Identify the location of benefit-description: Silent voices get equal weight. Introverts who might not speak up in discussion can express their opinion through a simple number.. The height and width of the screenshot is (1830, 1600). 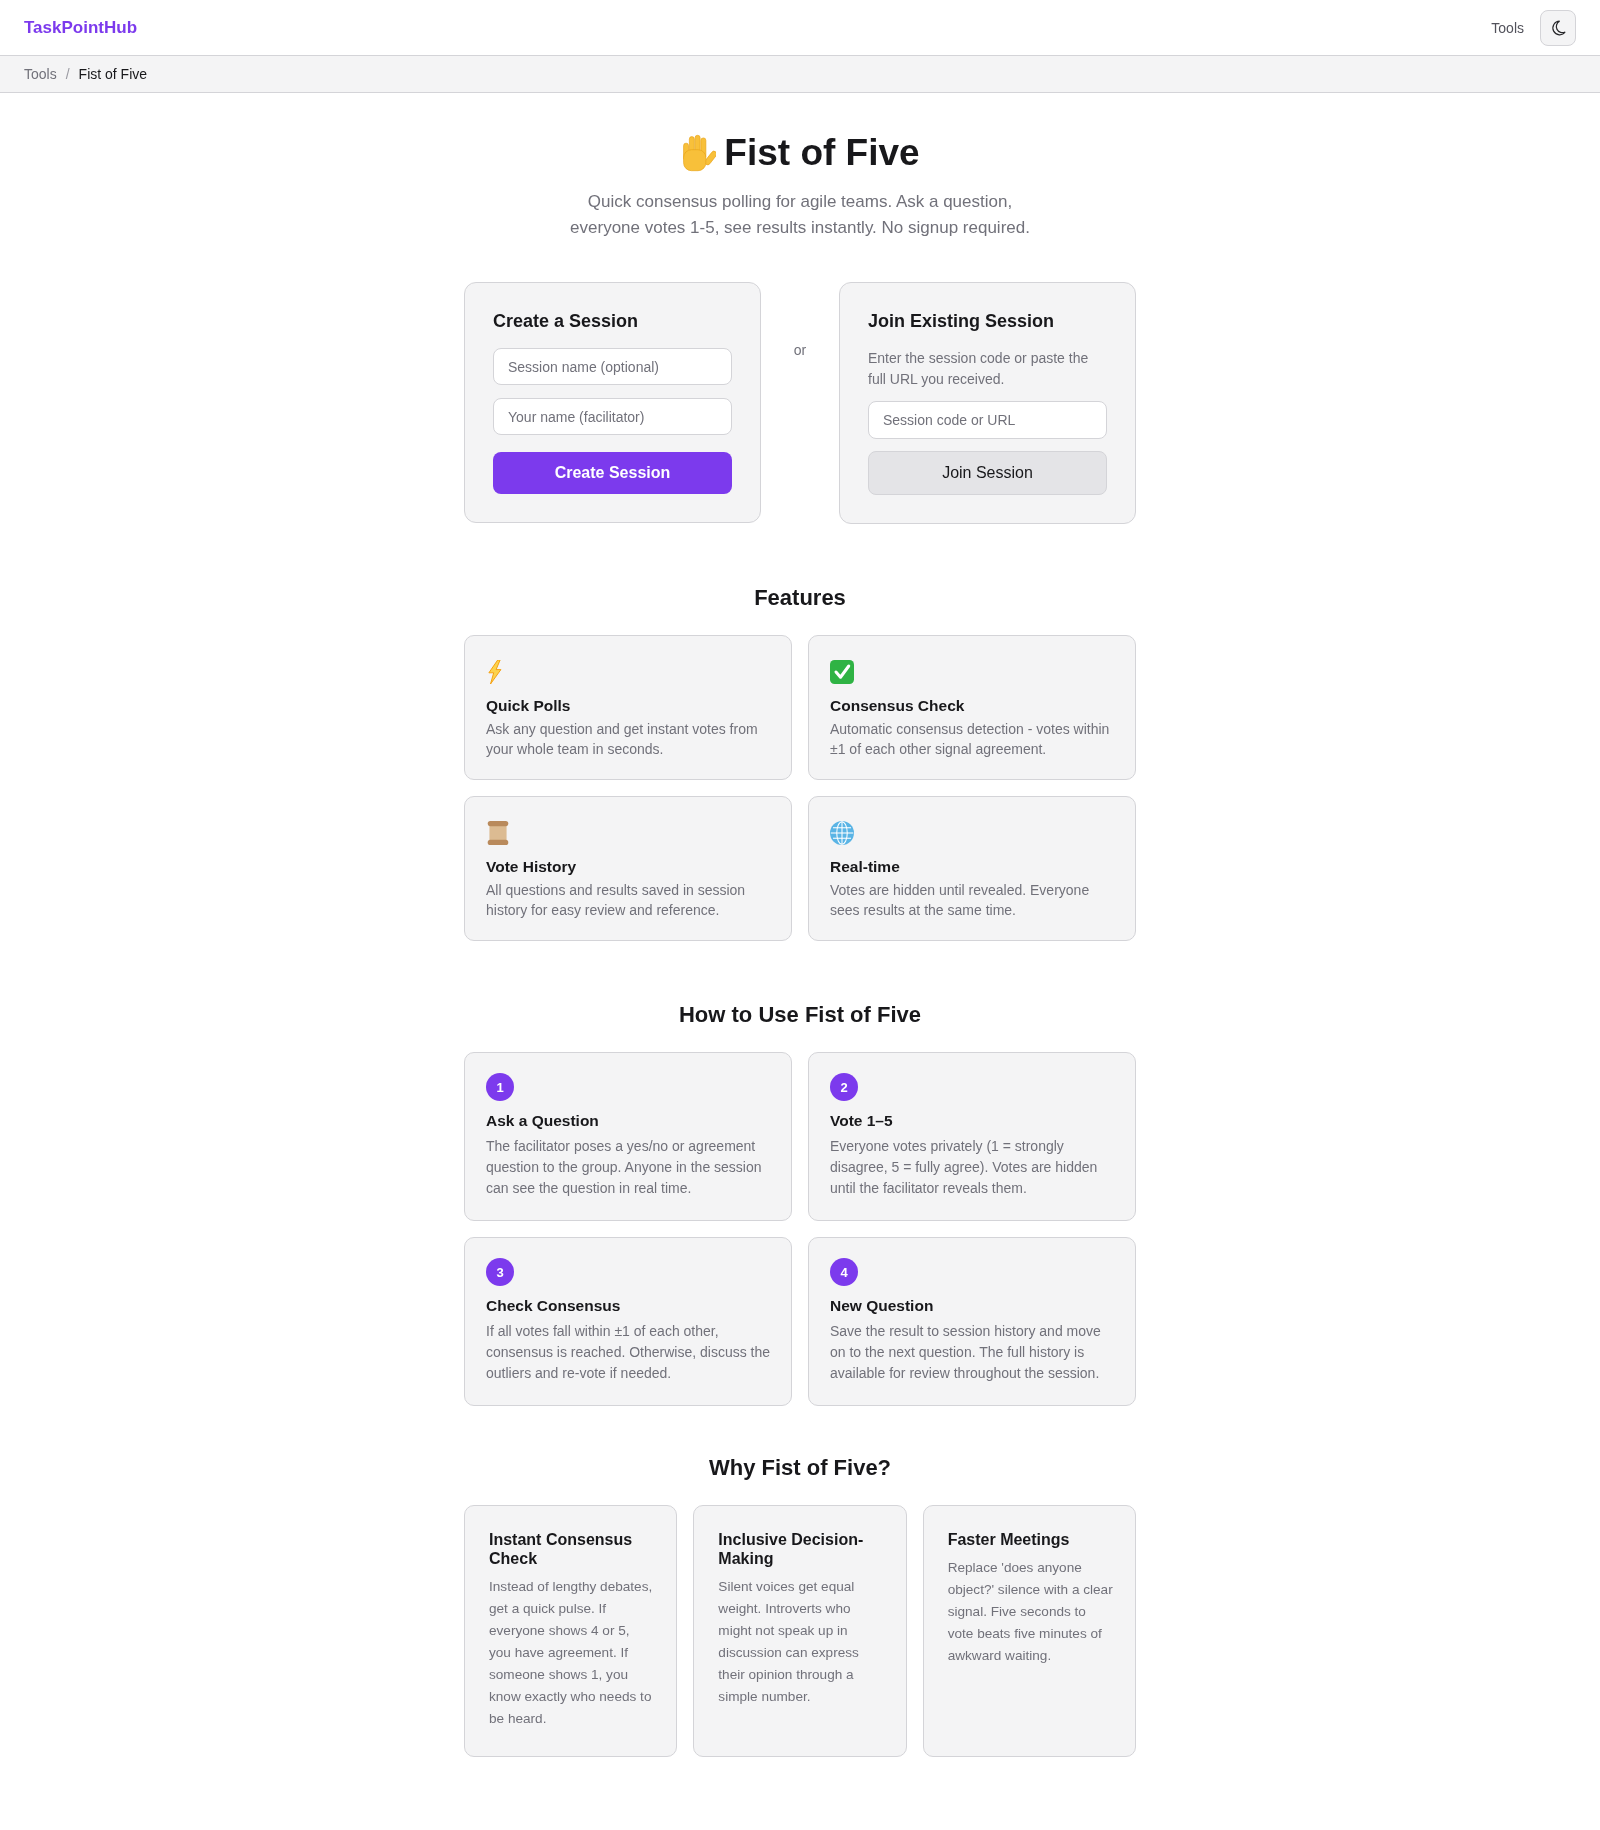
(789, 1642).